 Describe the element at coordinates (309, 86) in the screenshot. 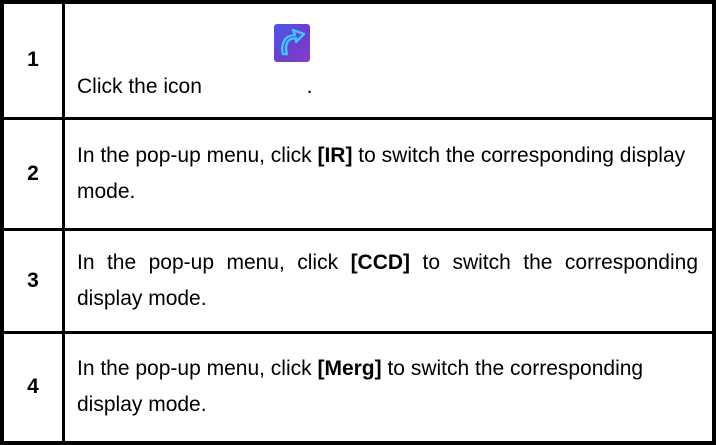

I see `step-text-period: .` at that location.